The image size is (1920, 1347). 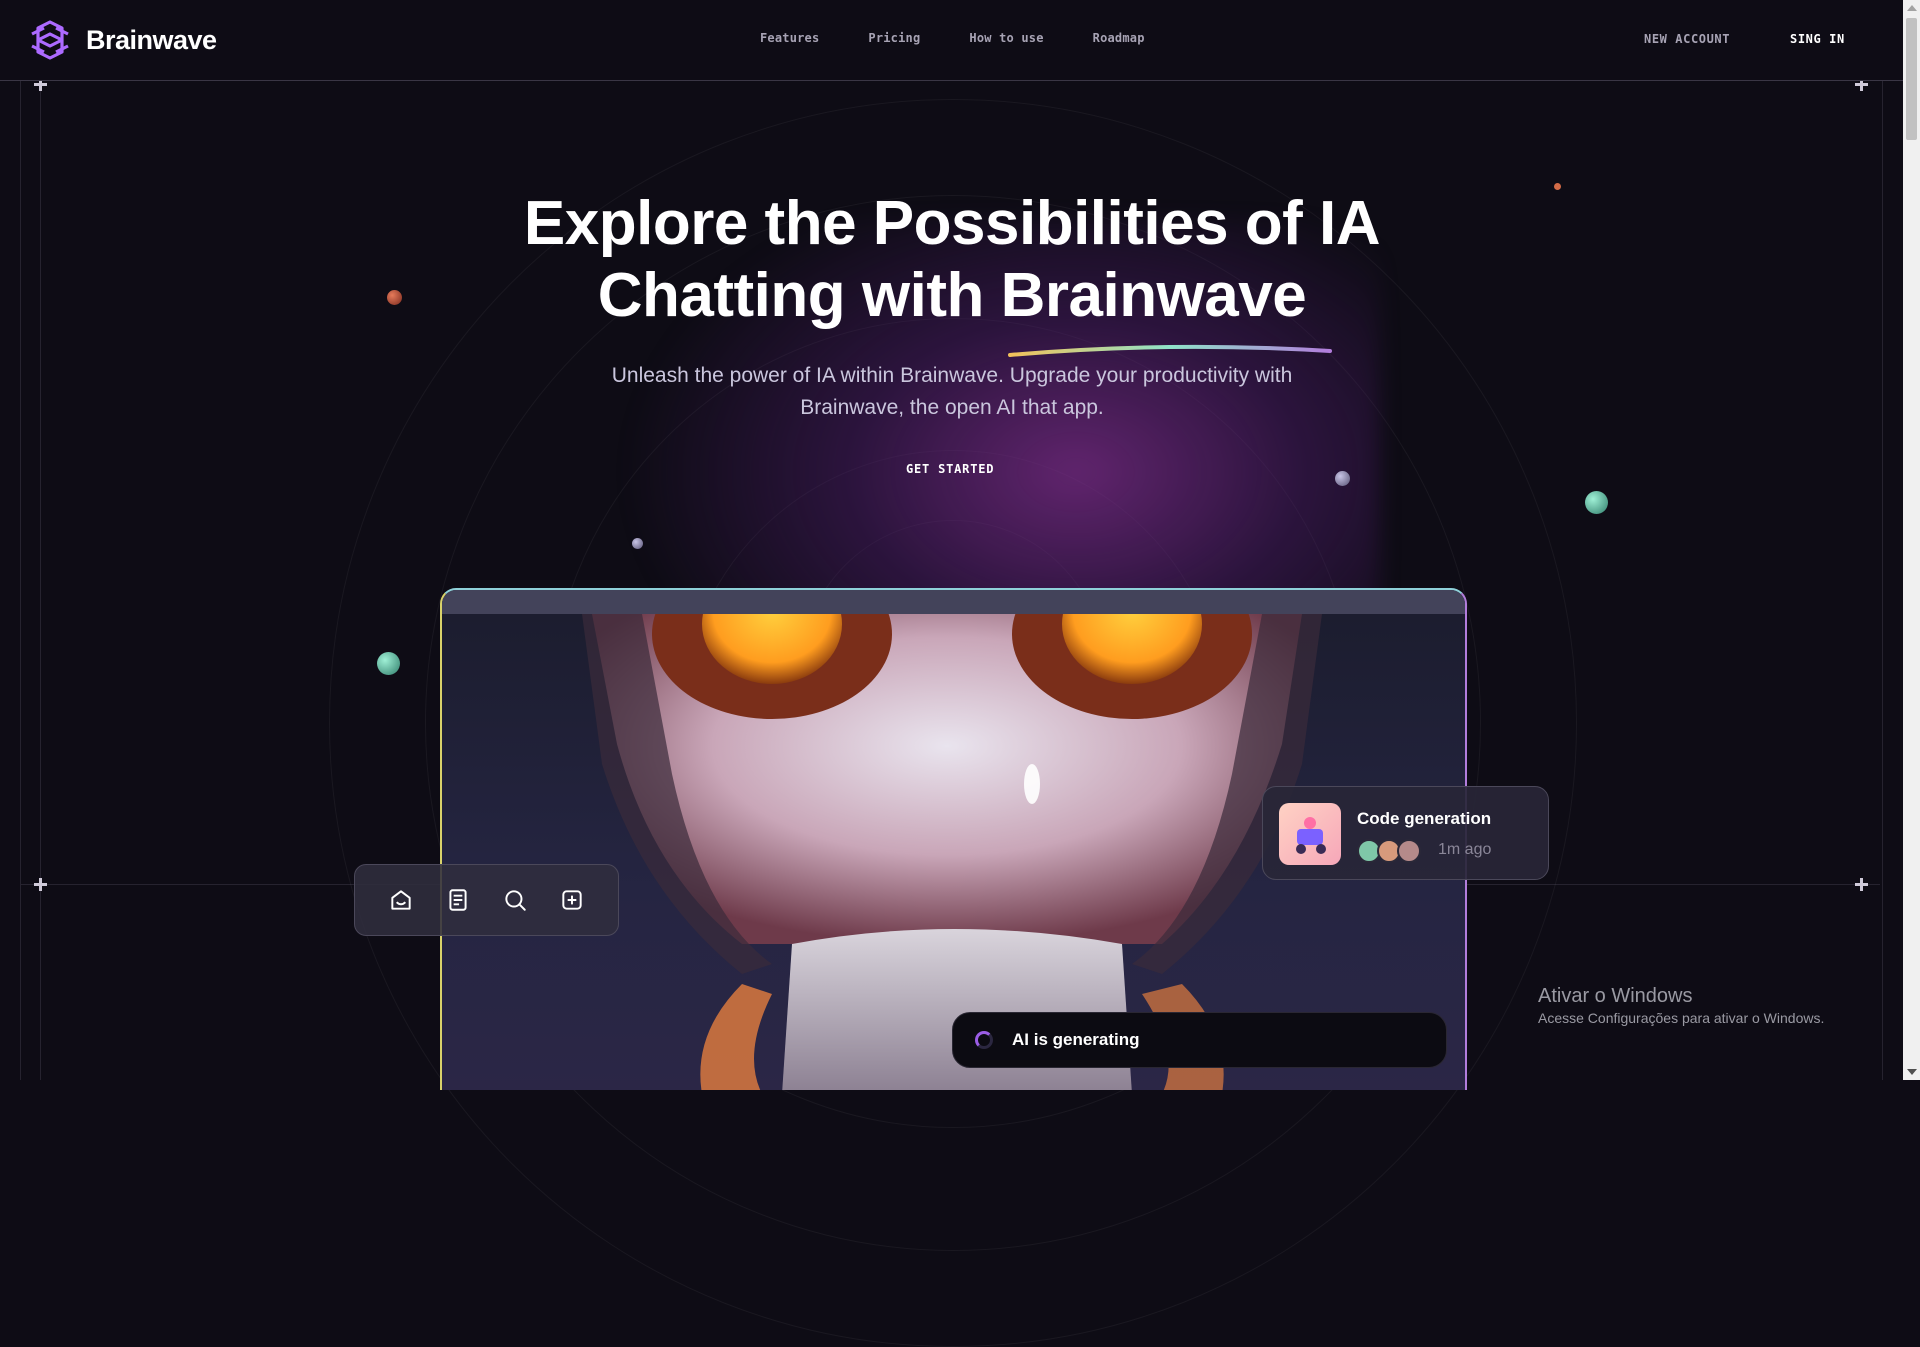 What do you see at coordinates (20, 580) in the screenshot?
I see `frame-line-left-outer` at bounding box center [20, 580].